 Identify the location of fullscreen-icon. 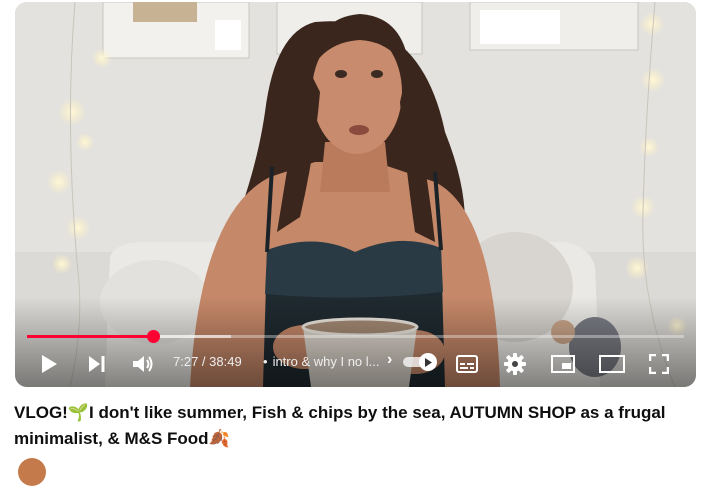
(659, 364).